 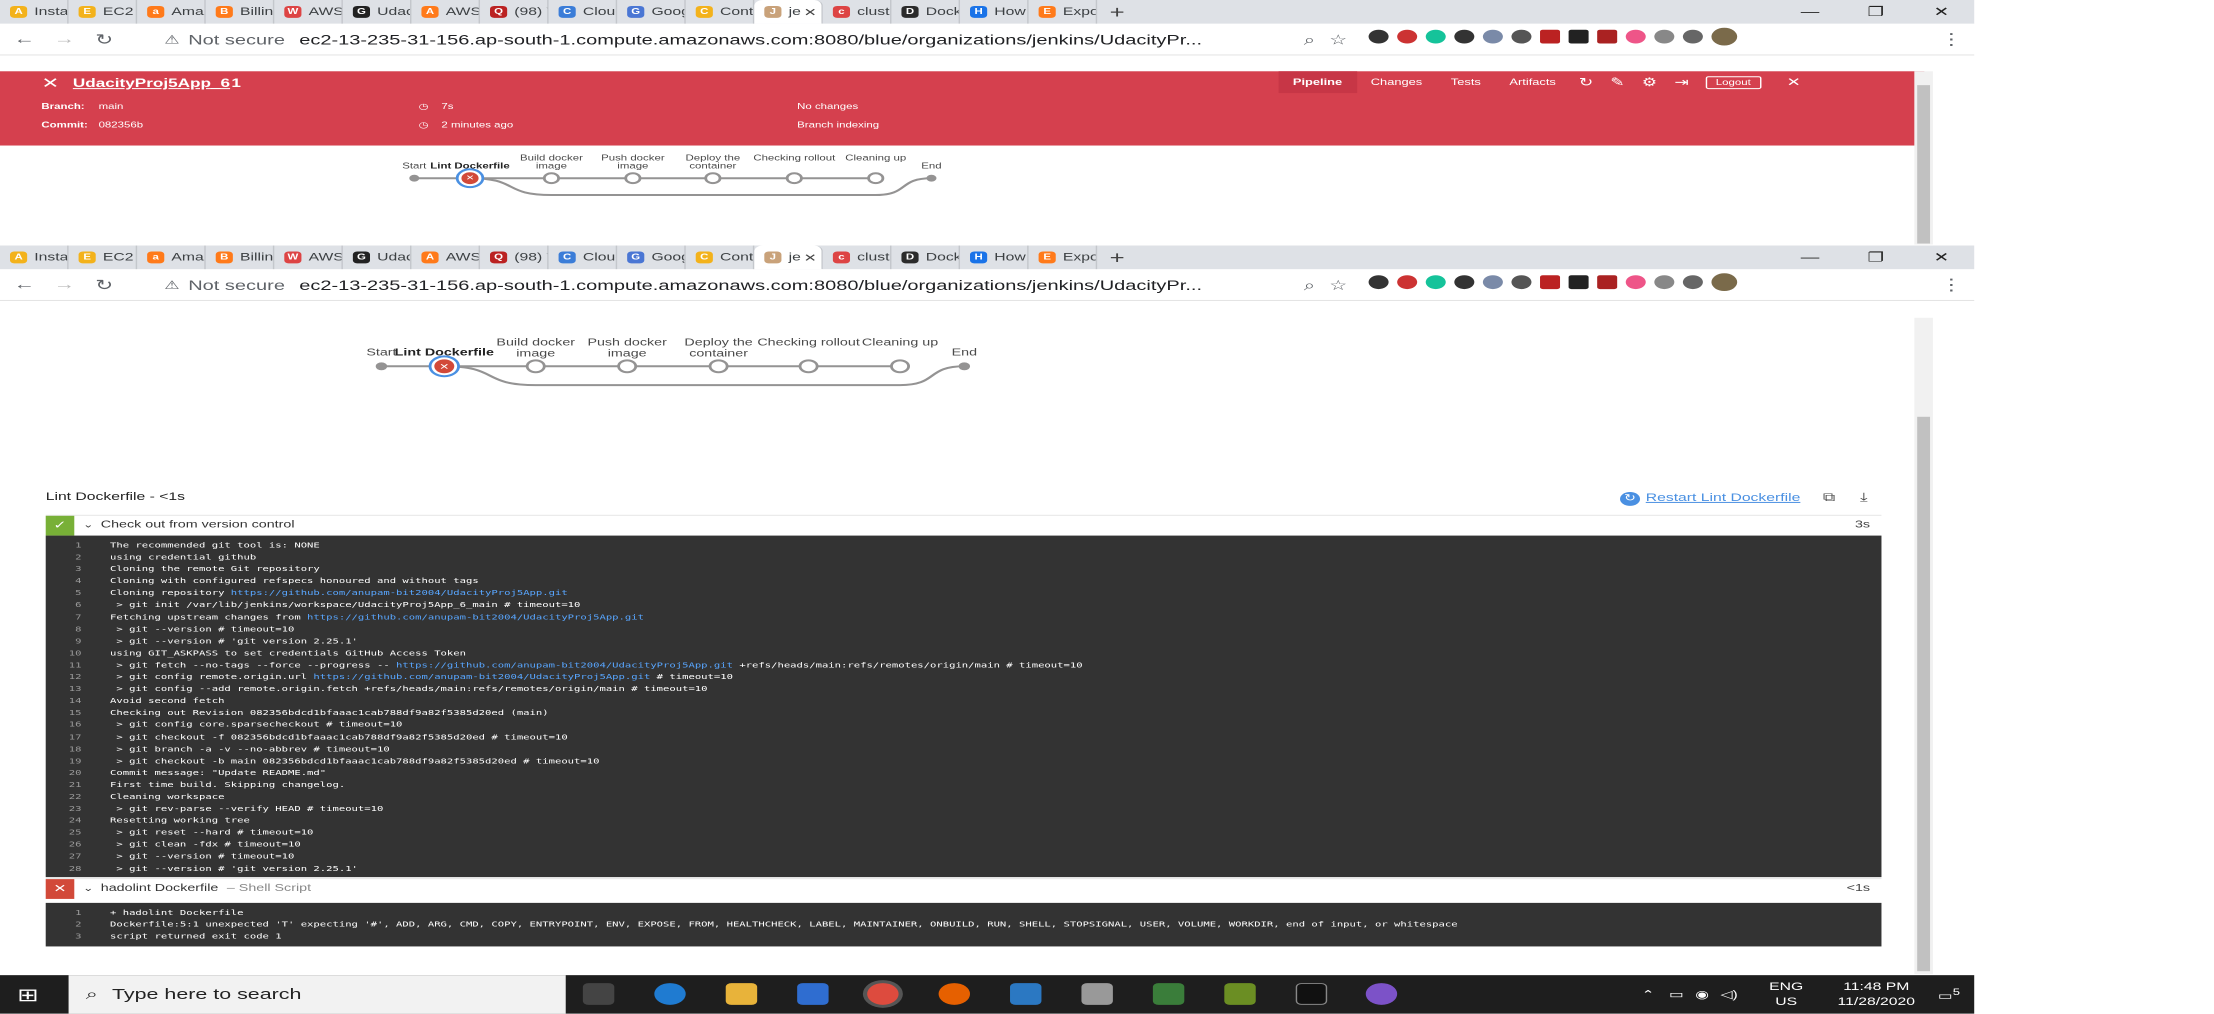 What do you see at coordinates (670, 994) in the screenshot?
I see `edge-icon` at bounding box center [670, 994].